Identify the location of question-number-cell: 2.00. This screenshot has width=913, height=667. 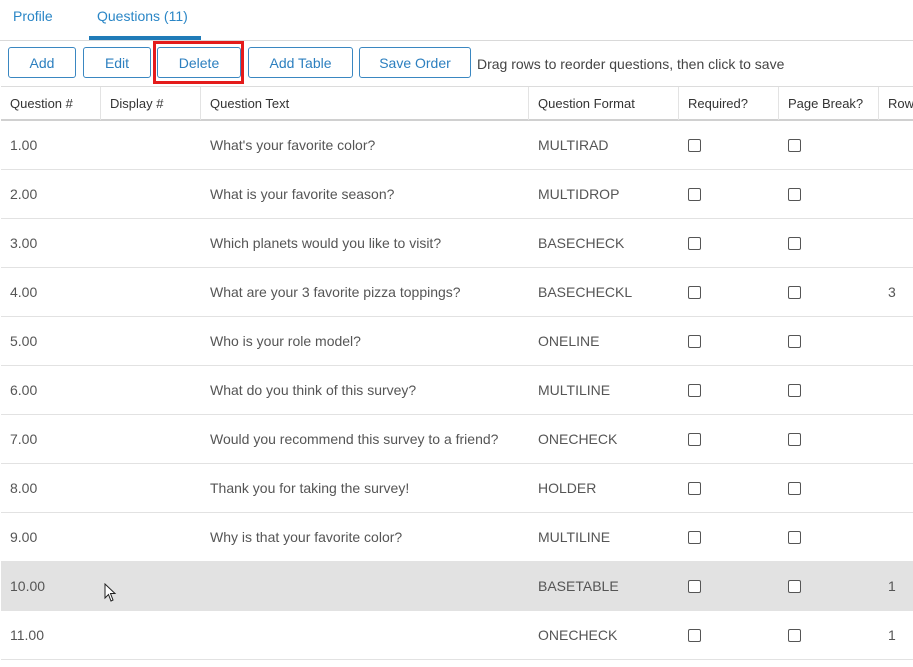
(24, 194).